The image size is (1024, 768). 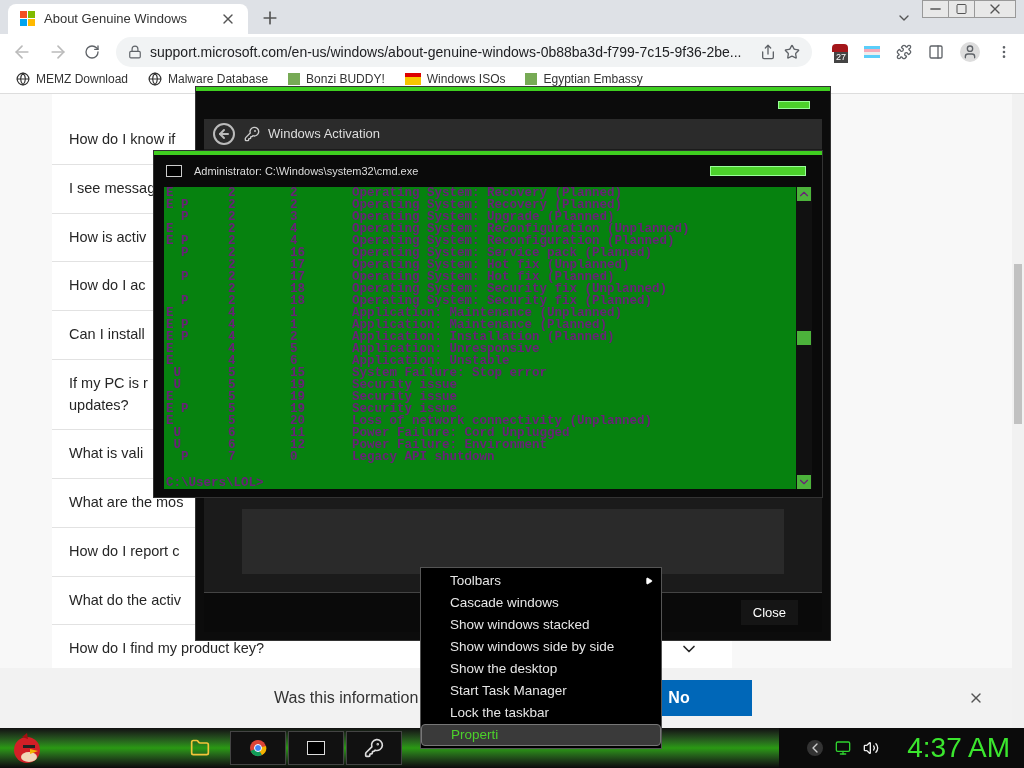 I want to click on reload-icon, so click(x=92, y=52).